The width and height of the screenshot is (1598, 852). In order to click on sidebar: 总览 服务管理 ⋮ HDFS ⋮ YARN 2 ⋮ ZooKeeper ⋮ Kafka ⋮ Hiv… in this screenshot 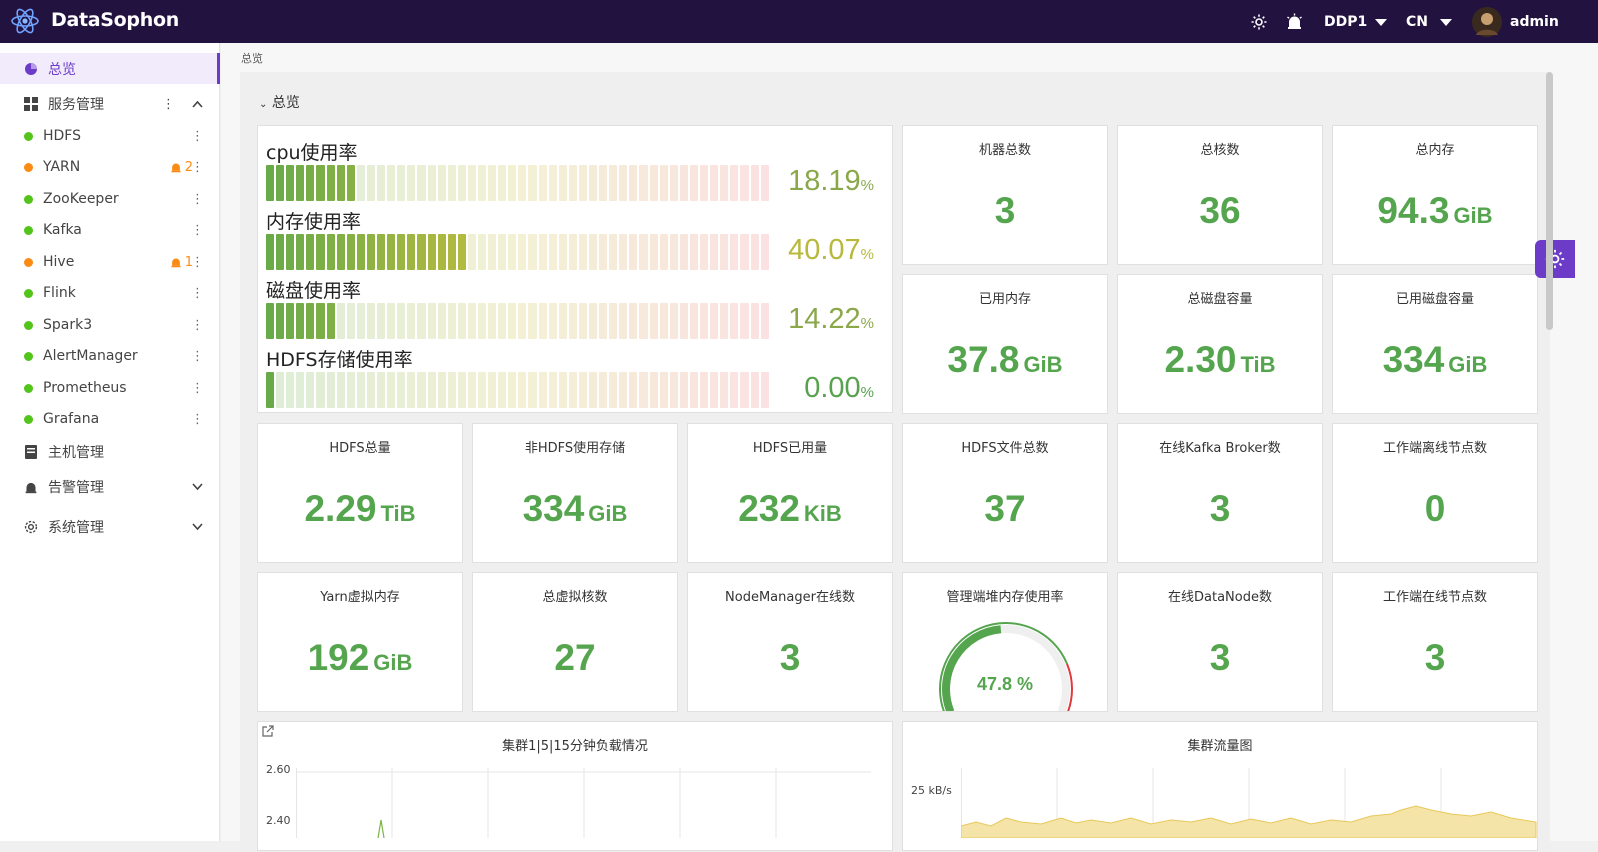, I will do `click(110, 442)`.